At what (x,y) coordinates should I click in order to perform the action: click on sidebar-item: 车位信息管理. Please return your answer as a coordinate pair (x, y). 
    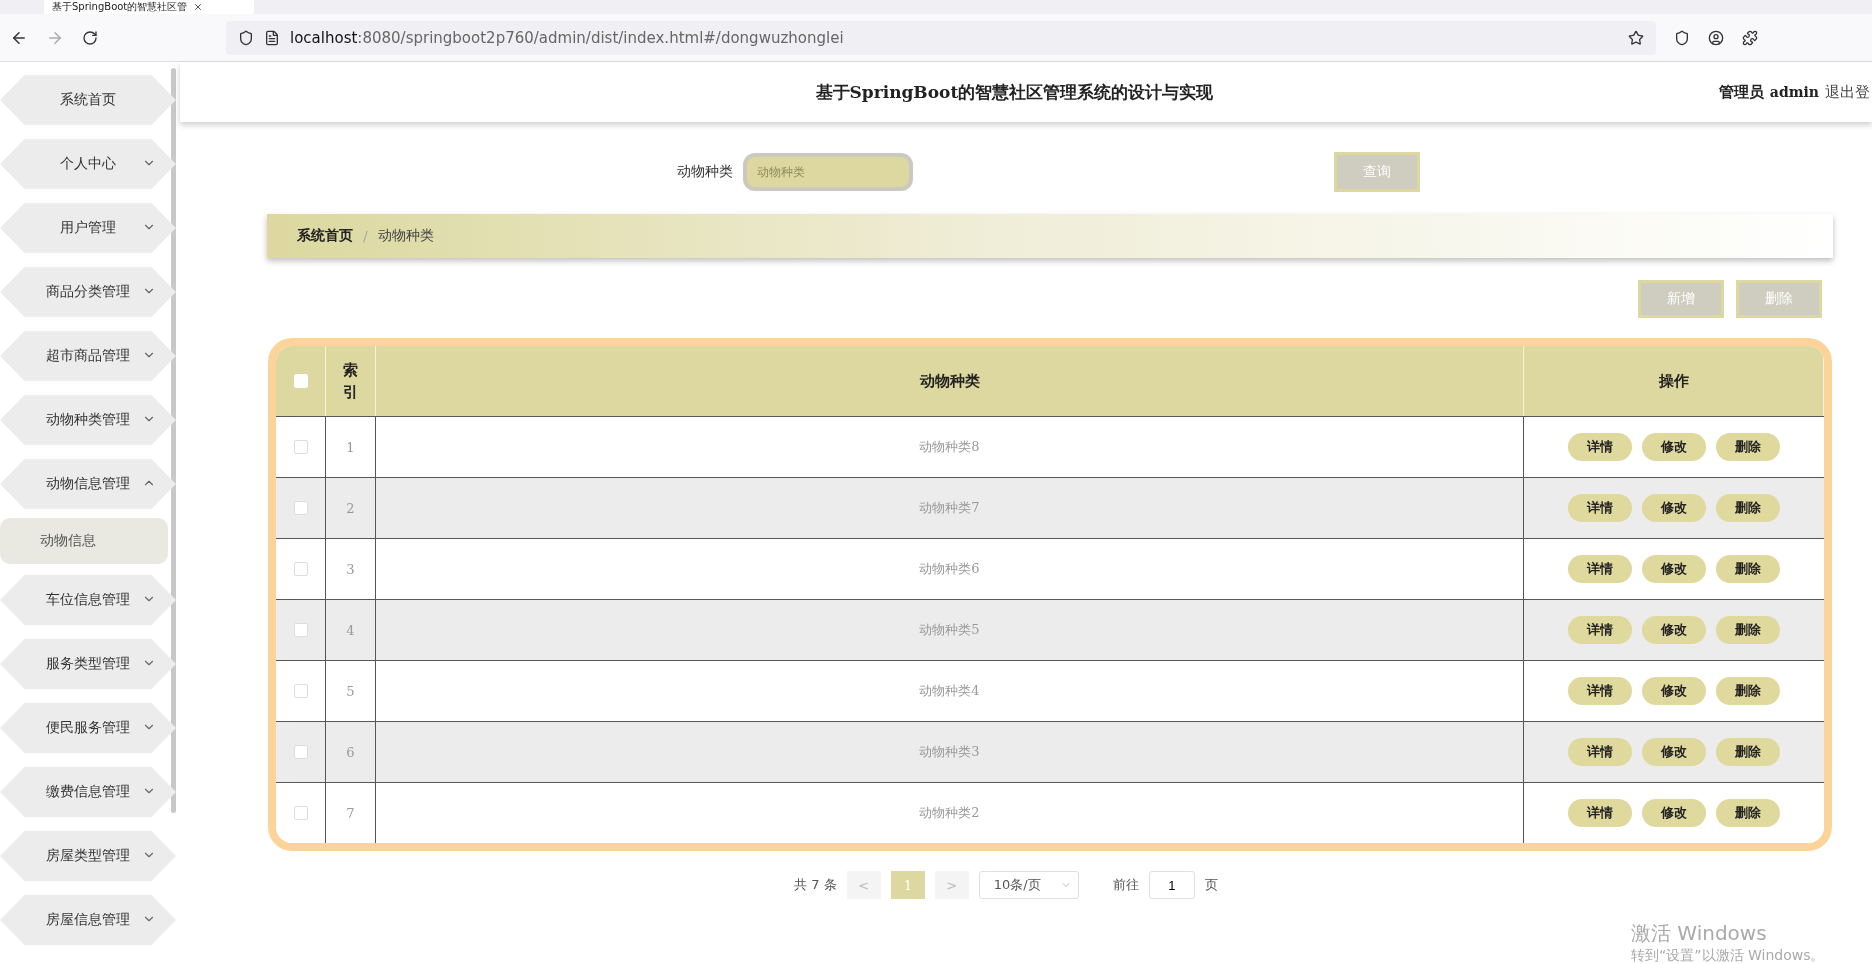
    Looking at the image, I should click on (88, 600).